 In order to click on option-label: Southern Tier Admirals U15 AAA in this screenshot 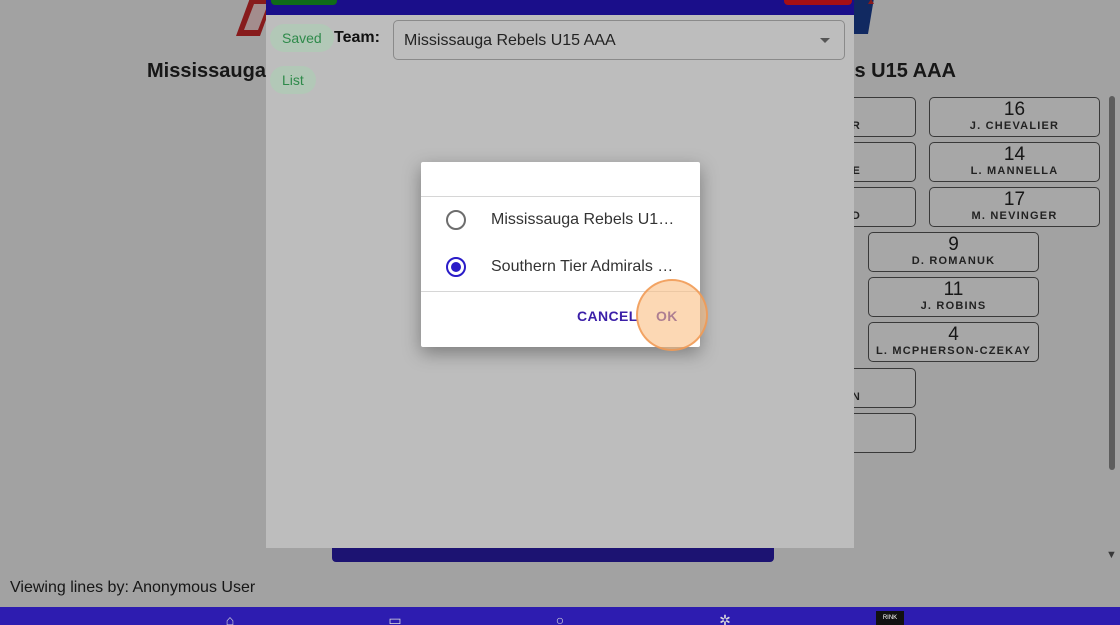, I will do `click(583, 266)`.